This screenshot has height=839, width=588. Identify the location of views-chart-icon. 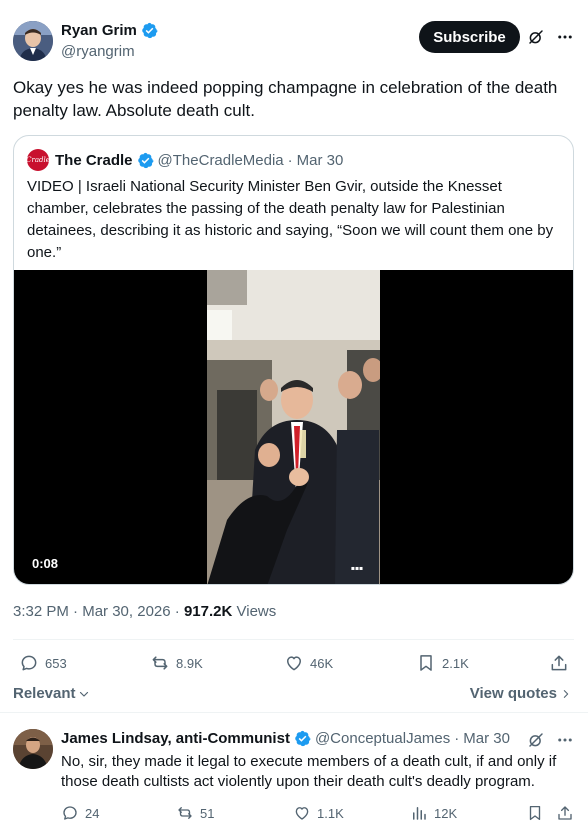
(419, 813).